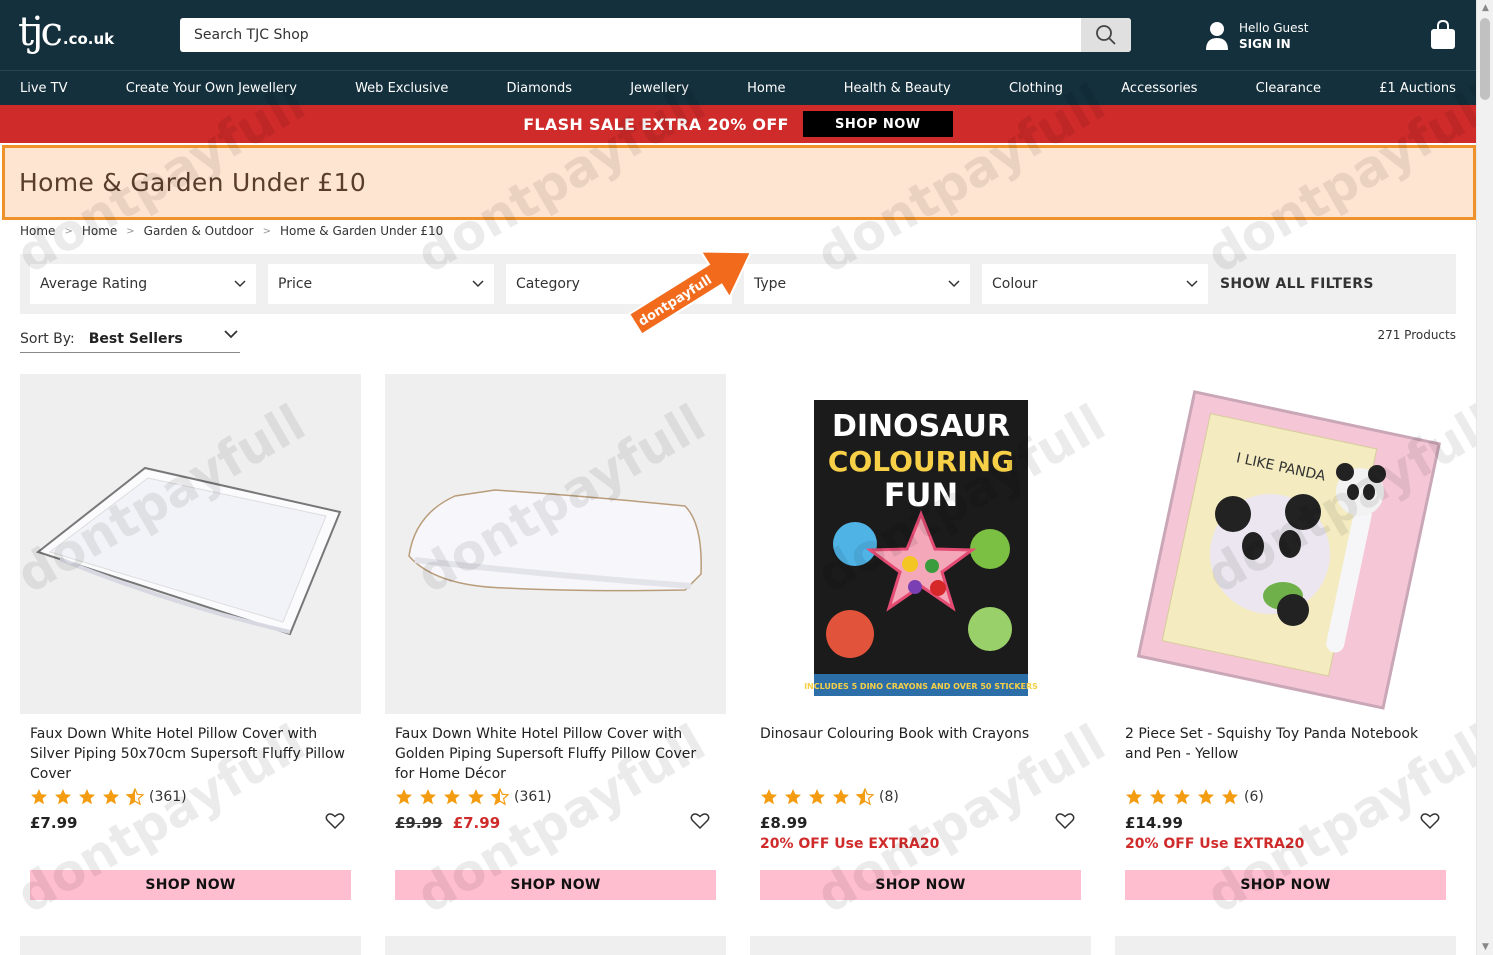 The width and height of the screenshot is (1493, 955). What do you see at coordinates (1273, 44) in the screenshot?
I see `sign-in-link: SIGN IN` at bounding box center [1273, 44].